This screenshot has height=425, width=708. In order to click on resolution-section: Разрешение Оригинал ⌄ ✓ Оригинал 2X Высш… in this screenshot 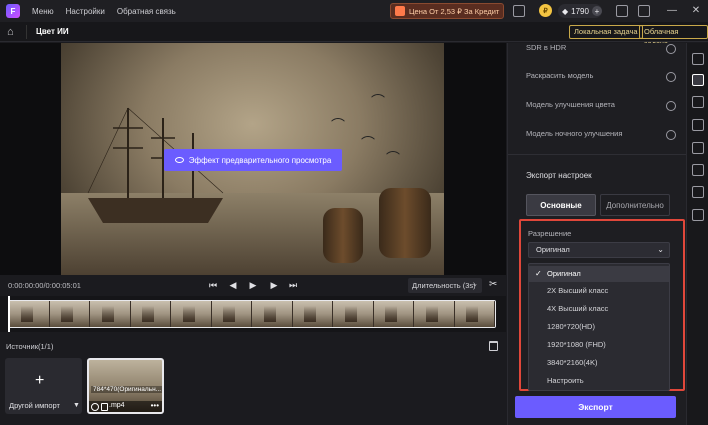, I will do `click(602, 305)`.